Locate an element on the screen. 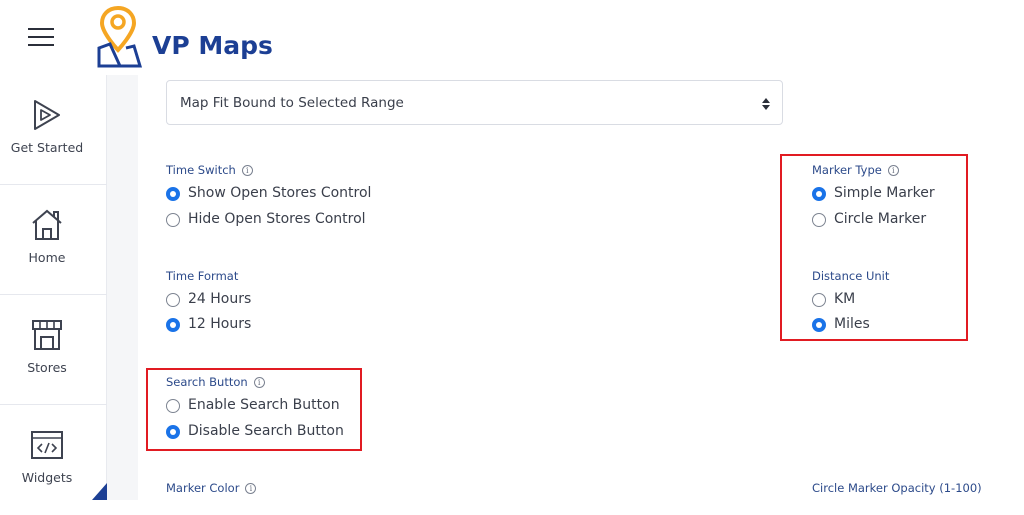 The height and width of the screenshot is (515, 1024). code-window-icon is located at coordinates (47, 445).